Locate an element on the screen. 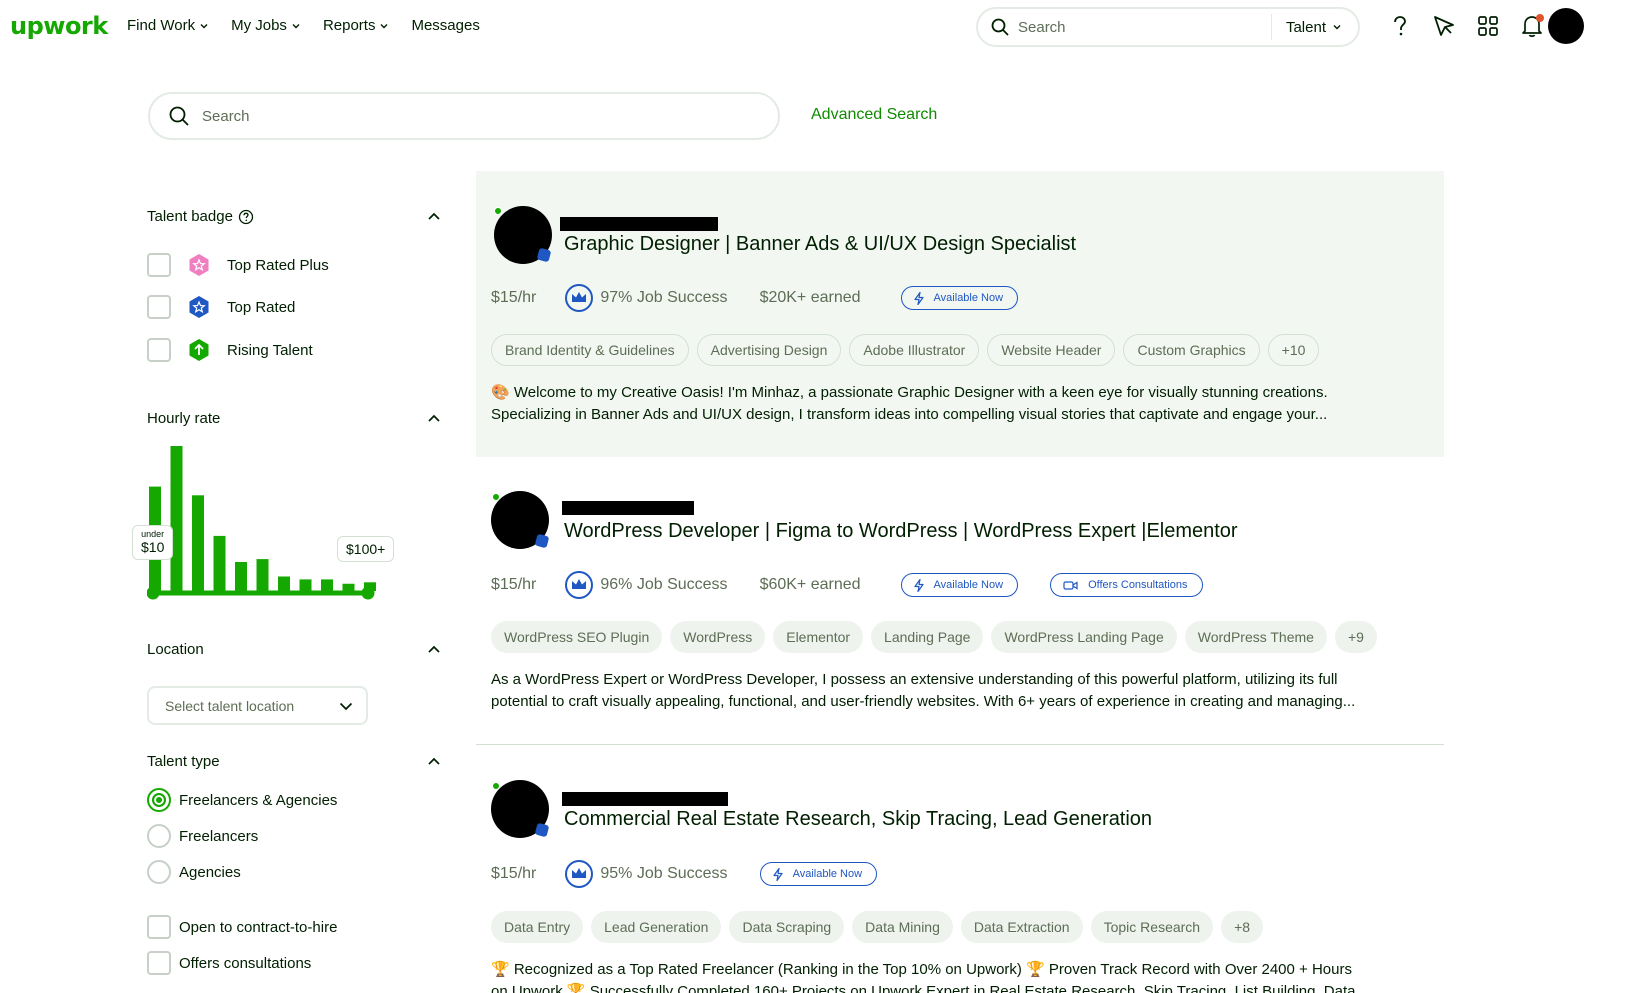  redacted-name is located at coordinates (639, 224).